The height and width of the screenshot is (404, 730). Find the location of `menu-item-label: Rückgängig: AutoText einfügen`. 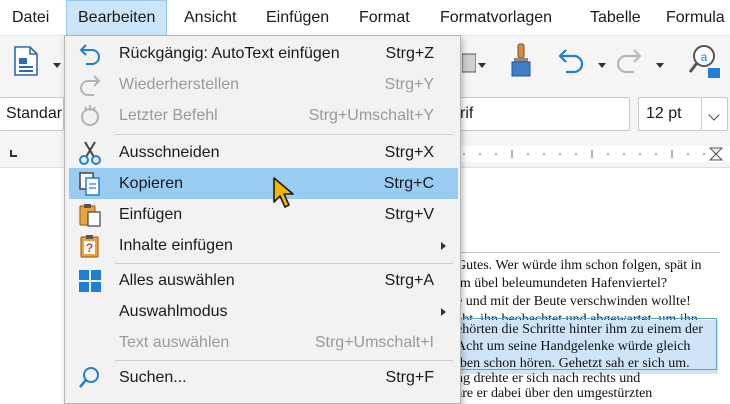

menu-item-label: Rückgängig: AutoText einfügen is located at coordinates (229, 53).